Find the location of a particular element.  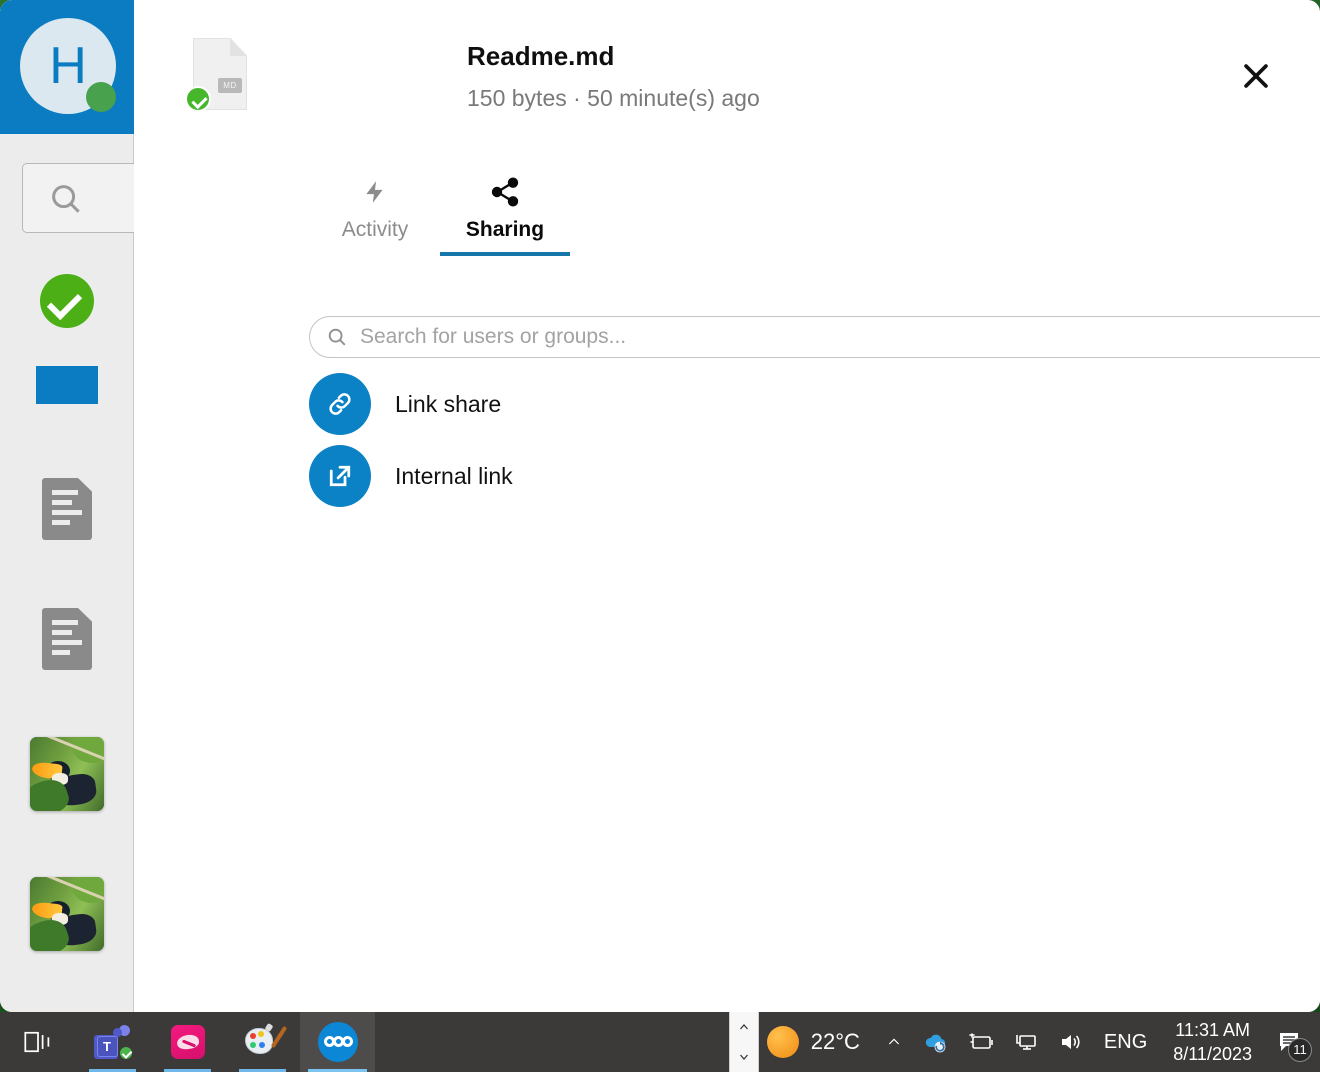

network-icon-button is located at coordinates (1026, 1042).